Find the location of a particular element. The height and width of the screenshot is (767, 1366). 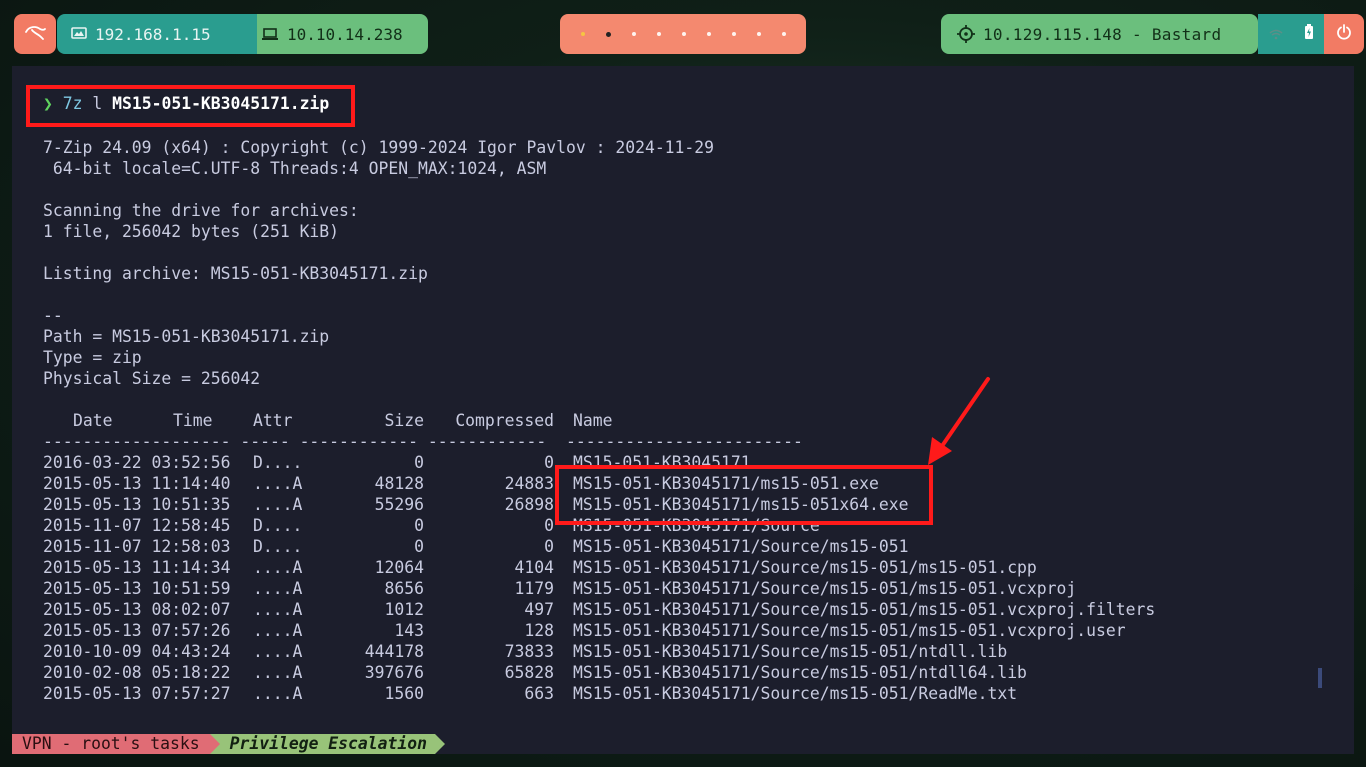

row-size: 48128 is located at coordinates (399, 483).